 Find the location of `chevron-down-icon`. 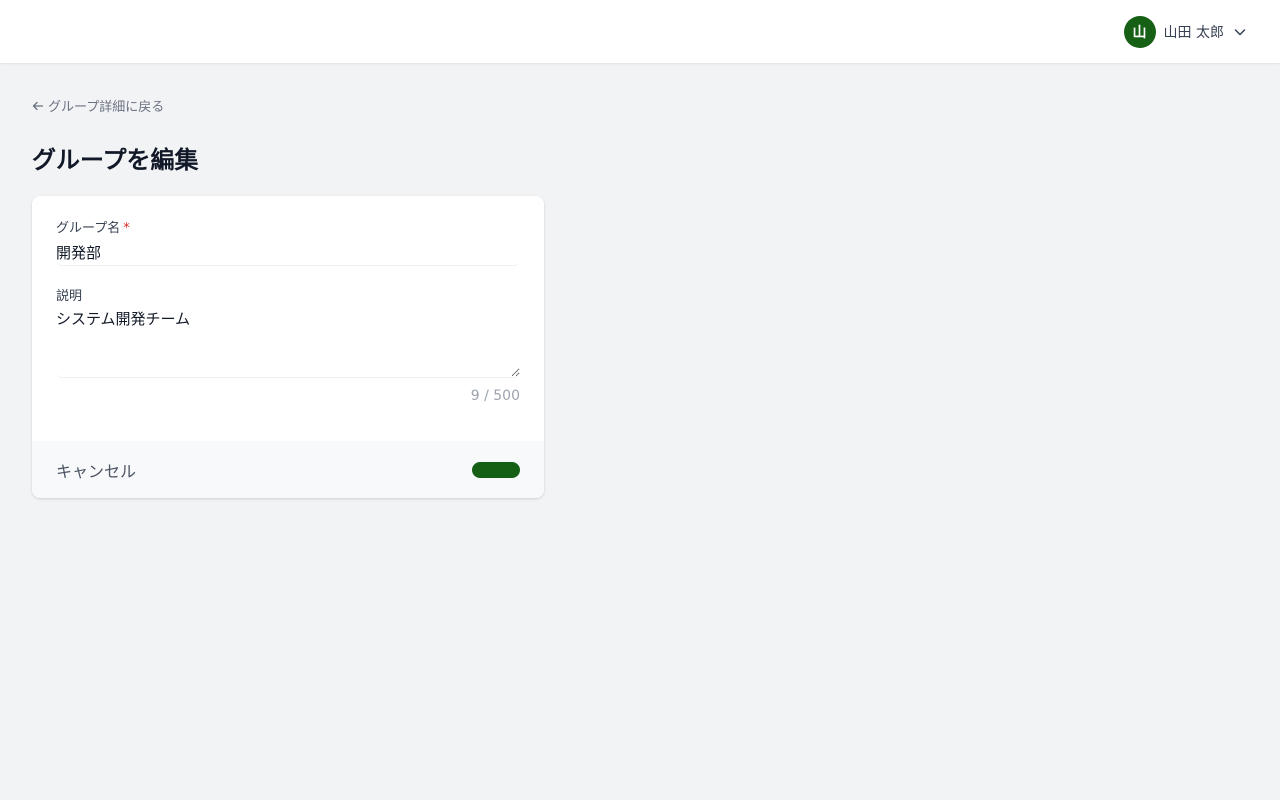

chevron-down-icon is located at coordinates (1240, 32).